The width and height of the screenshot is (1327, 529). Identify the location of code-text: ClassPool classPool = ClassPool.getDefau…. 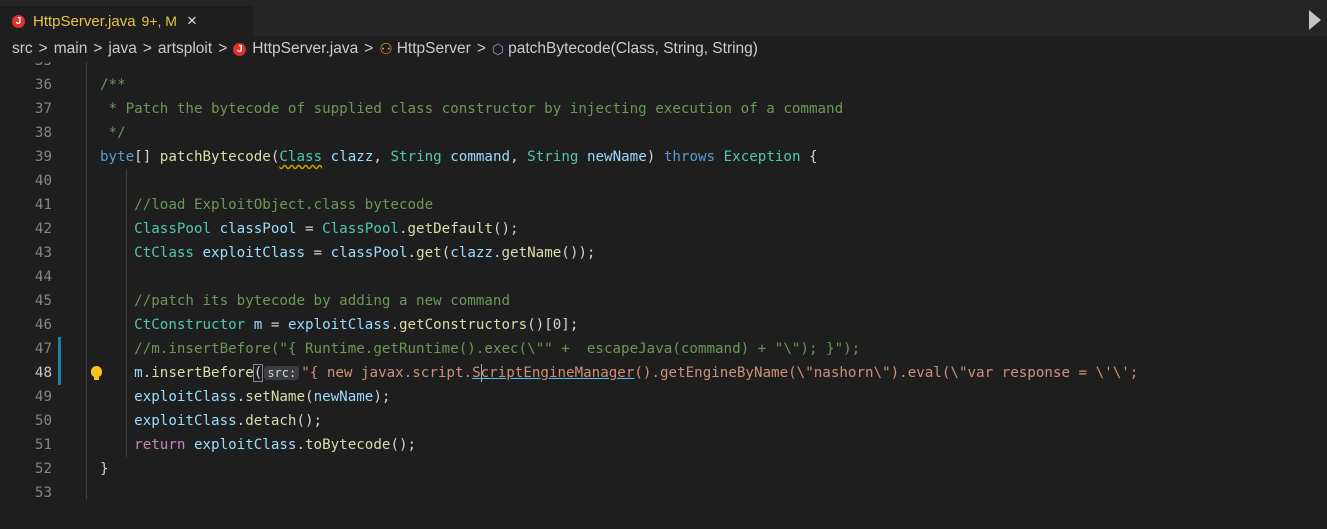
(309, 229).